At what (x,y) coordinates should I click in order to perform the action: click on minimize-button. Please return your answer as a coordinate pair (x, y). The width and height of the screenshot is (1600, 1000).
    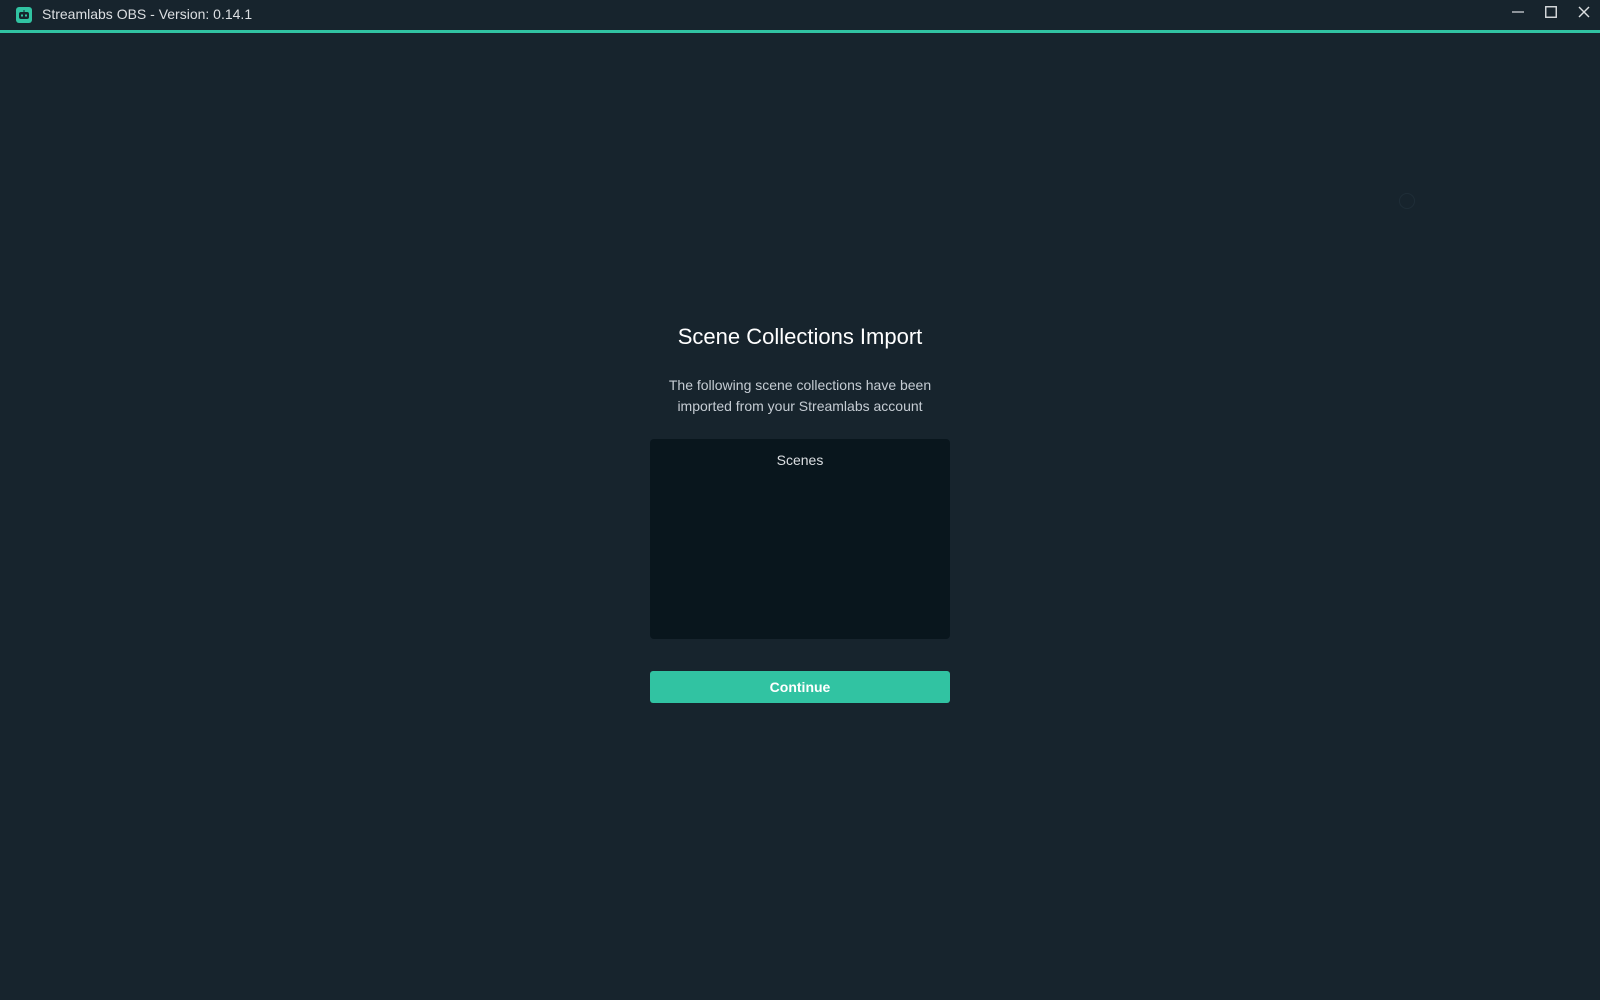
    Looking at the image, I should click on (1517, 14).